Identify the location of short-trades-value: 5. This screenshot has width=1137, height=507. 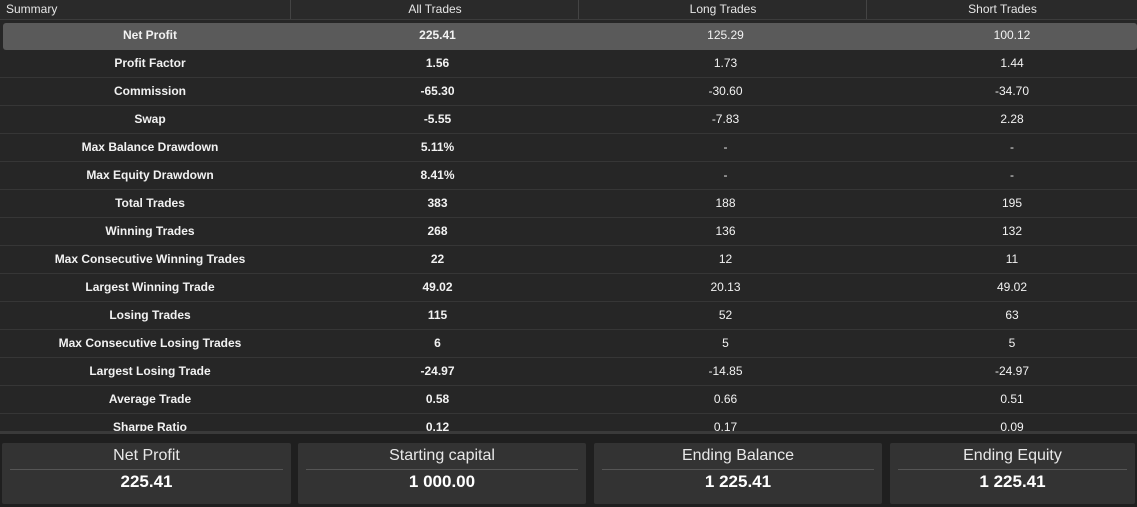
(1012, 343).